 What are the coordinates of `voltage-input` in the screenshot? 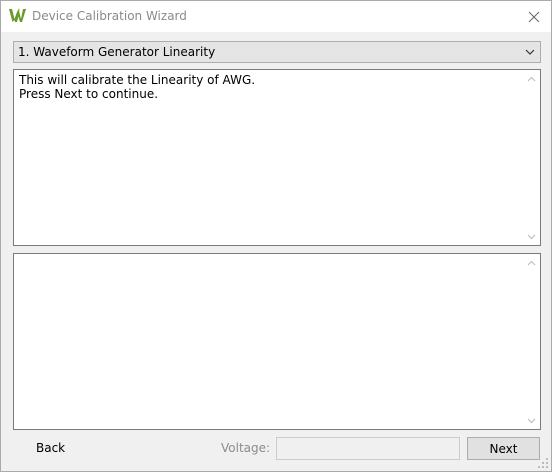 It's located at (368, 448).